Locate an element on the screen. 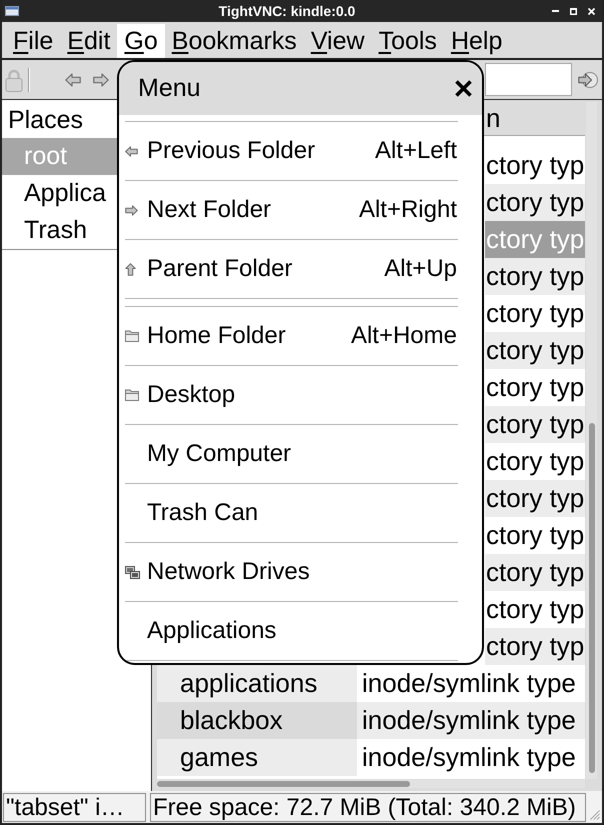 The image size is (604, 825). window-title: TightVNC: kindle:0.0 is located at coordinates (287, 11).